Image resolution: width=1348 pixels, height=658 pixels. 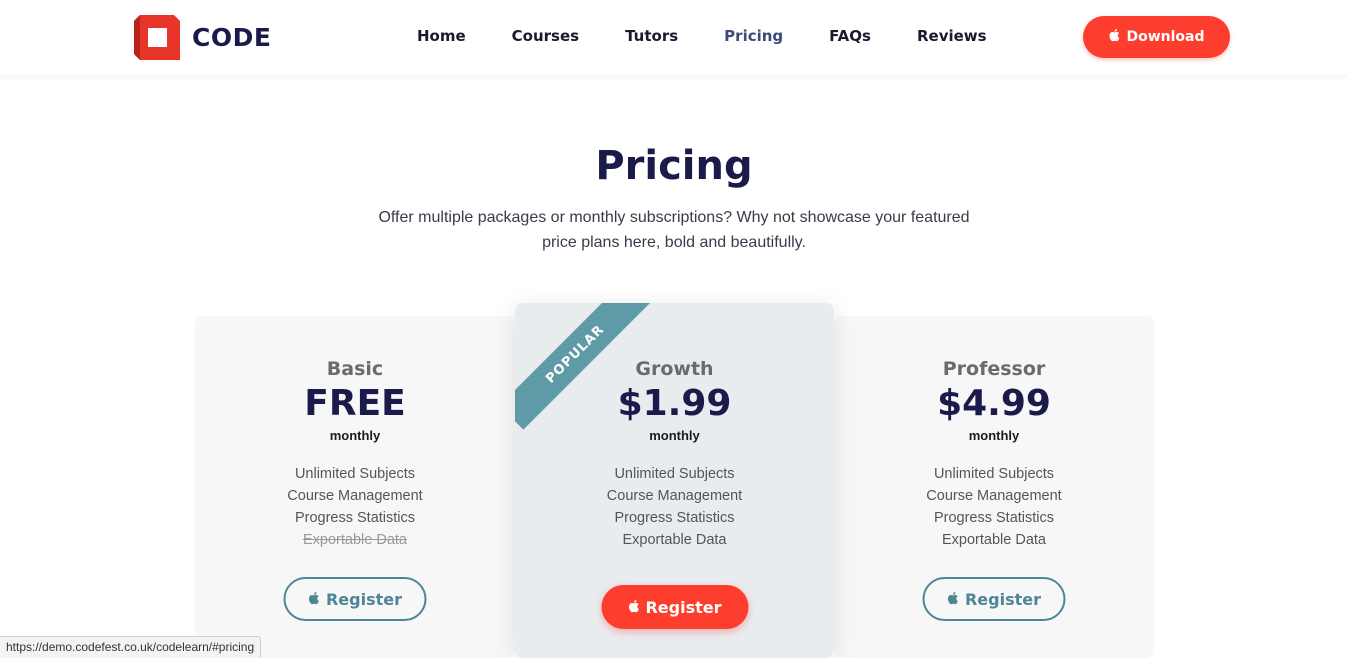 I want to click on plan-name: Basic, so click(x=355, y=369).